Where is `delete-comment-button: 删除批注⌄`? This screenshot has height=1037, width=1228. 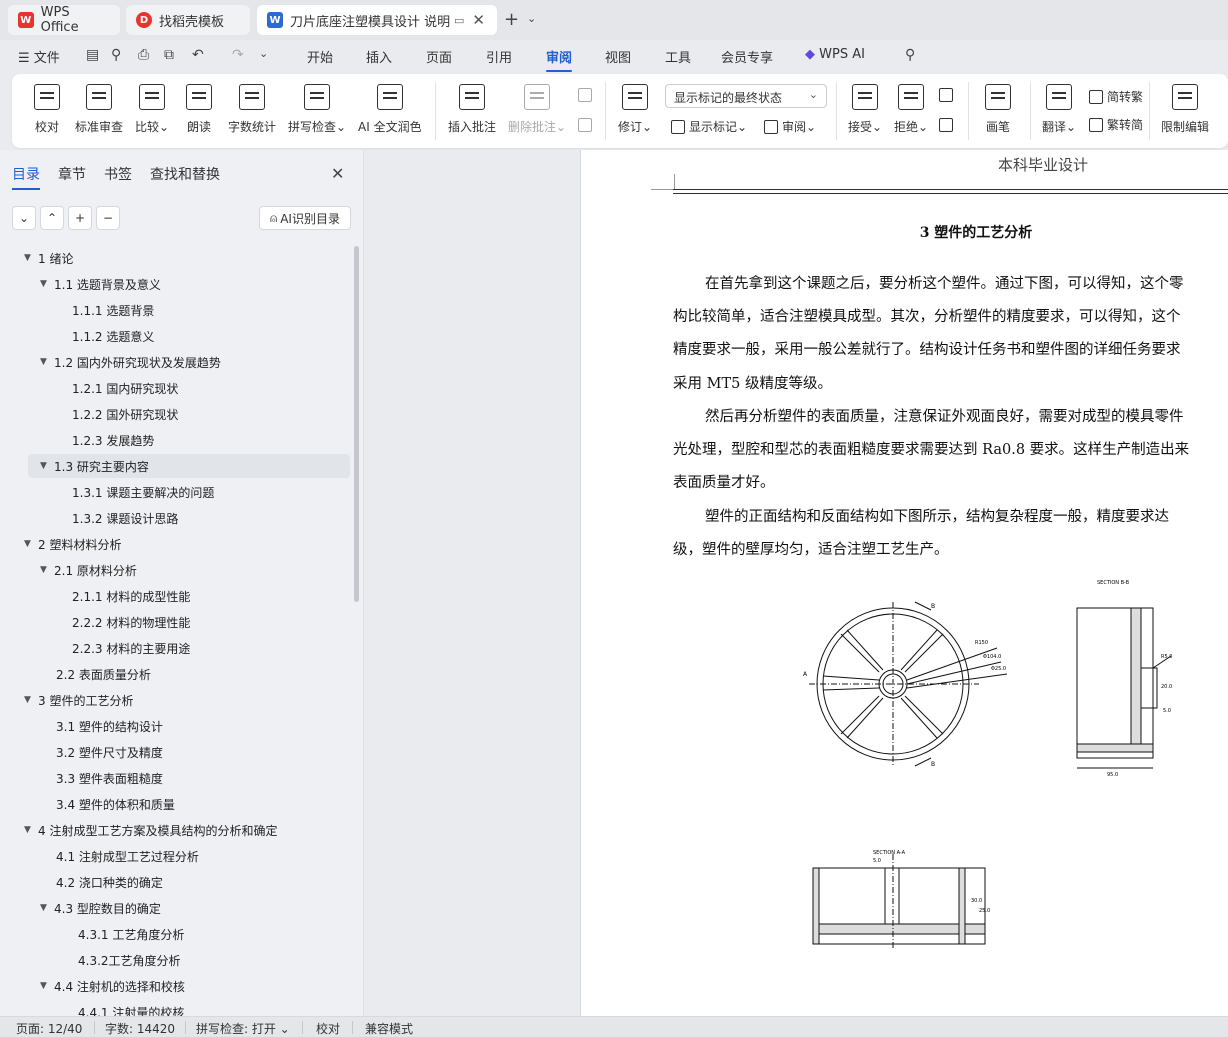 delete-comment-button: 删除批注⌄ is located at coordinates (537, 111).